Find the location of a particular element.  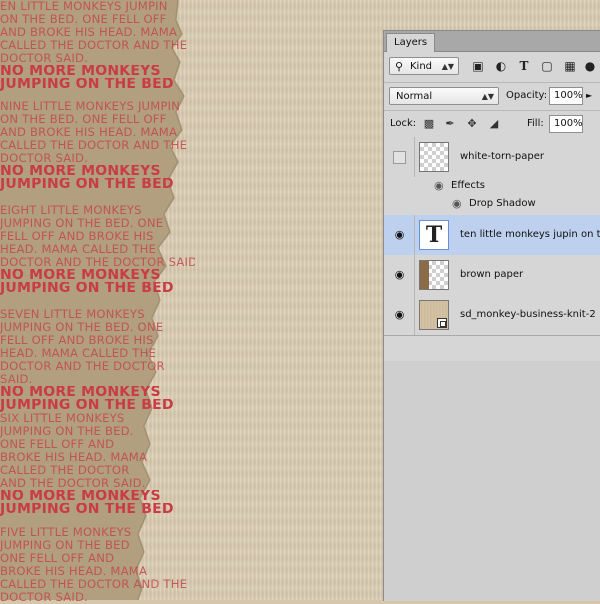

layer-name: sd_monkey-business-knit-2 is located at coordinates (528, 314).